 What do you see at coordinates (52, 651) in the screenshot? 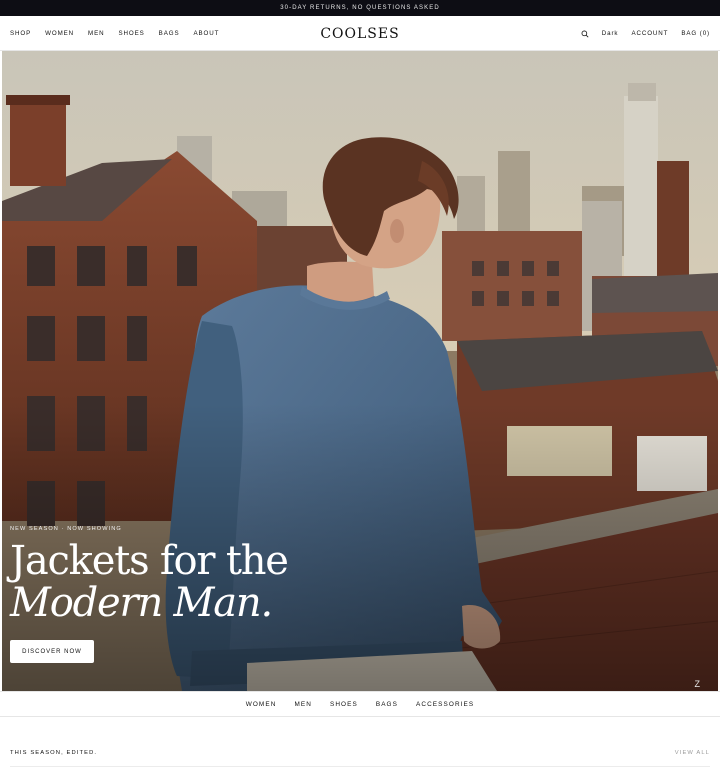
I see `discover-now-button: DISCOVER NOW` at bounding box center [52, 651].